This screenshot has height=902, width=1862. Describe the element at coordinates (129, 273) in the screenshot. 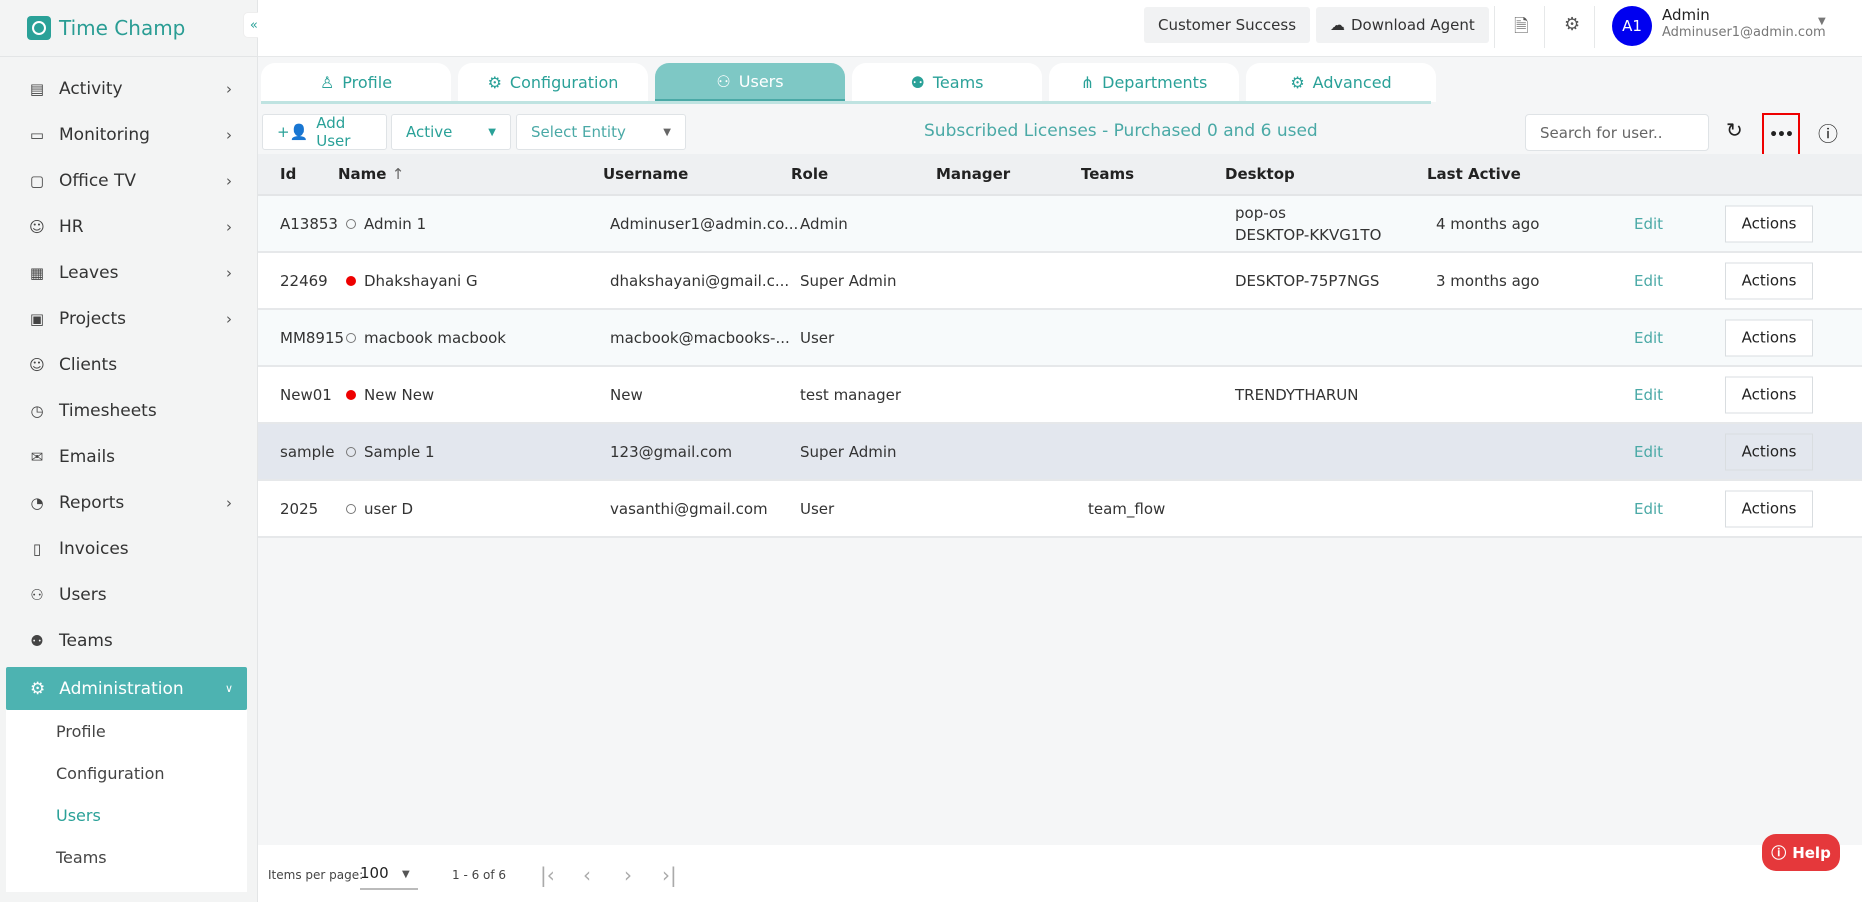

I see `sidebar-item-leaves: ▦ Leaves ›` at that location.